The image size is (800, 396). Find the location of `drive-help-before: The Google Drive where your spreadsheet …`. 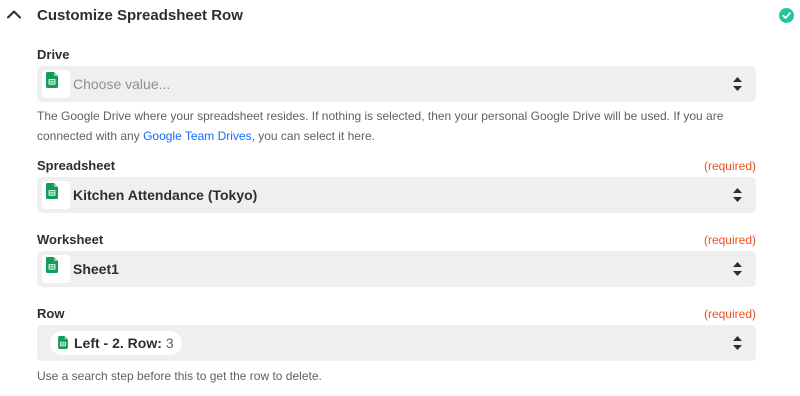

drive-help-before: The Google Drive where your spreadsheet … is located at coordinates (380, 126).